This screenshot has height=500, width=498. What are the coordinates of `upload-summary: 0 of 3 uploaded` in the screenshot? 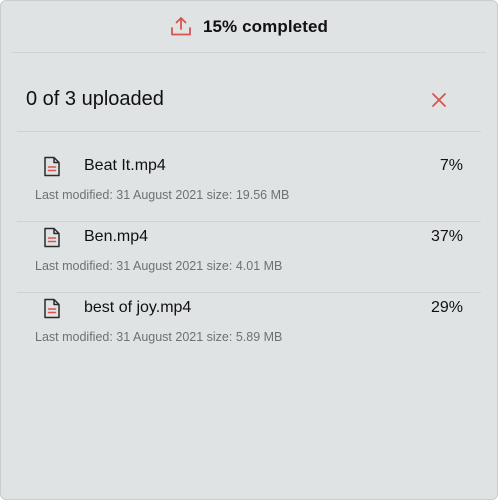 It's located at (249, 101).